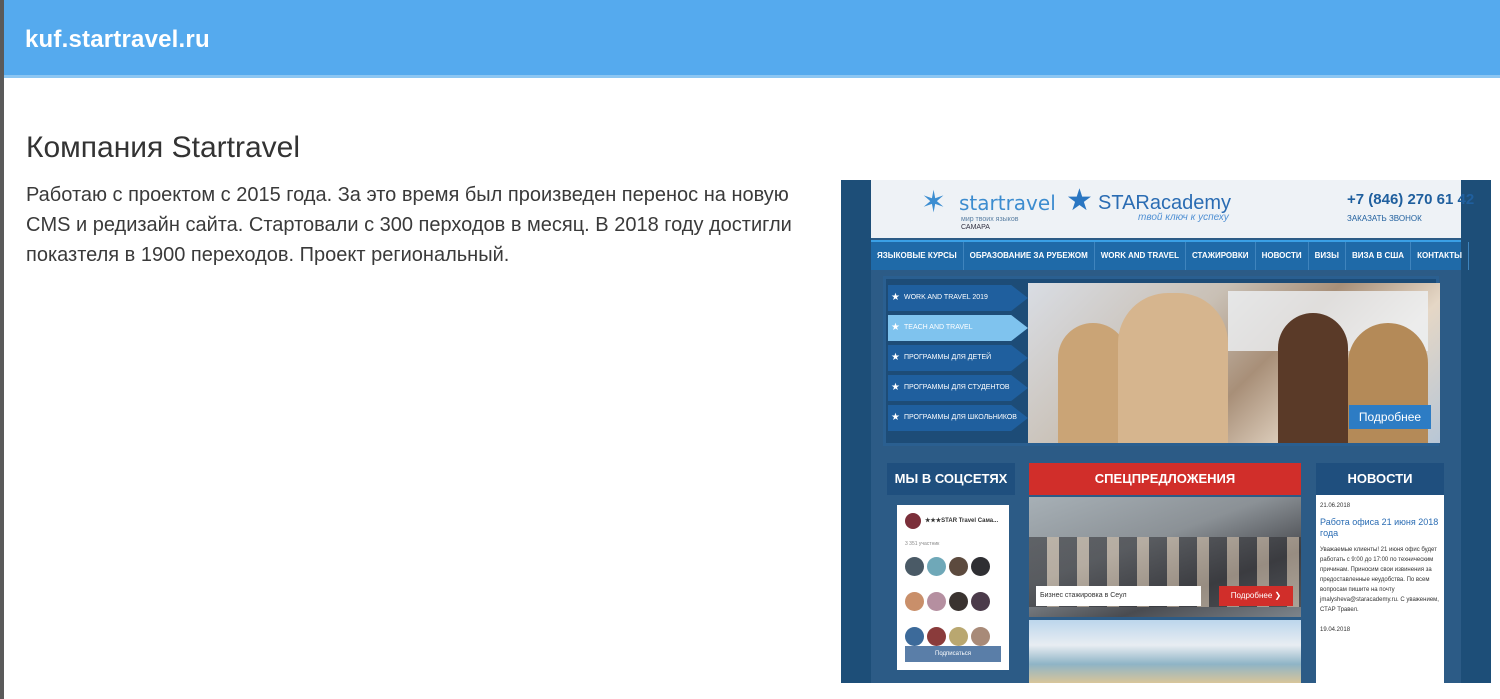 This screenshot has height=699, width=1500. I want to click on menu-item: ВИЗЫ, so click(1327, 256).